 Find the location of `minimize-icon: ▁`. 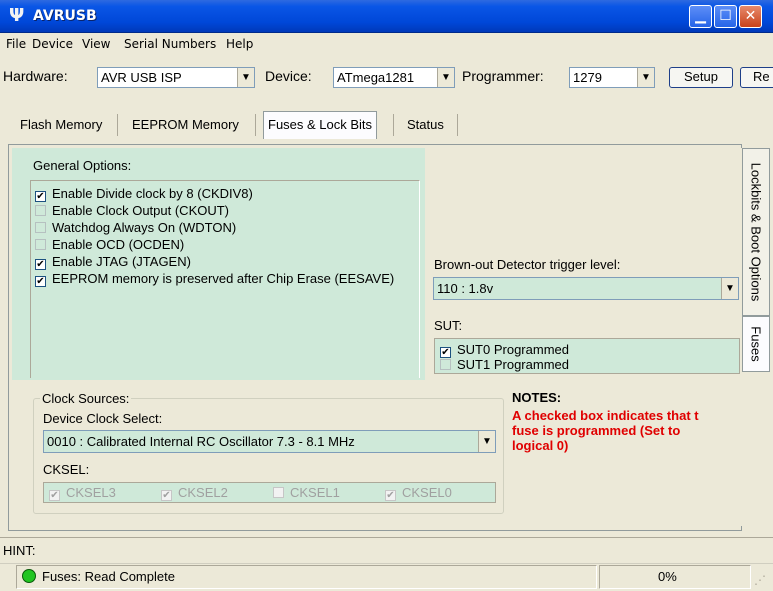

minimize-icon: ▁ is located at coordinates (700, 16).